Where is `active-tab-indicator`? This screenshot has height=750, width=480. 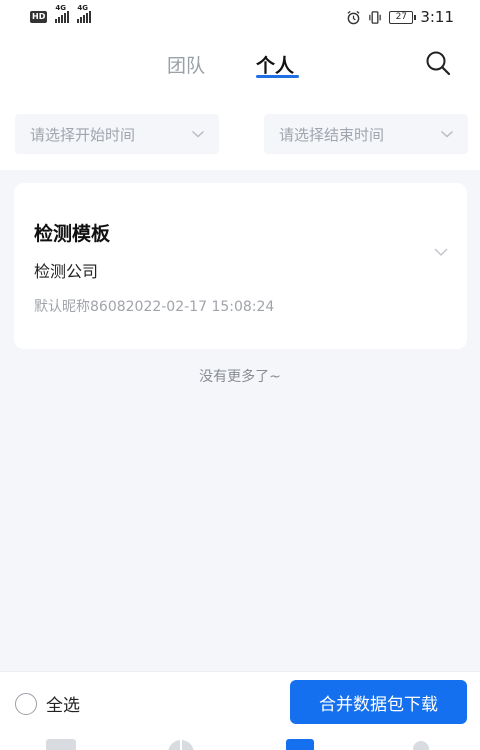 active-tab-indicator is located at coordinates (277, 76).